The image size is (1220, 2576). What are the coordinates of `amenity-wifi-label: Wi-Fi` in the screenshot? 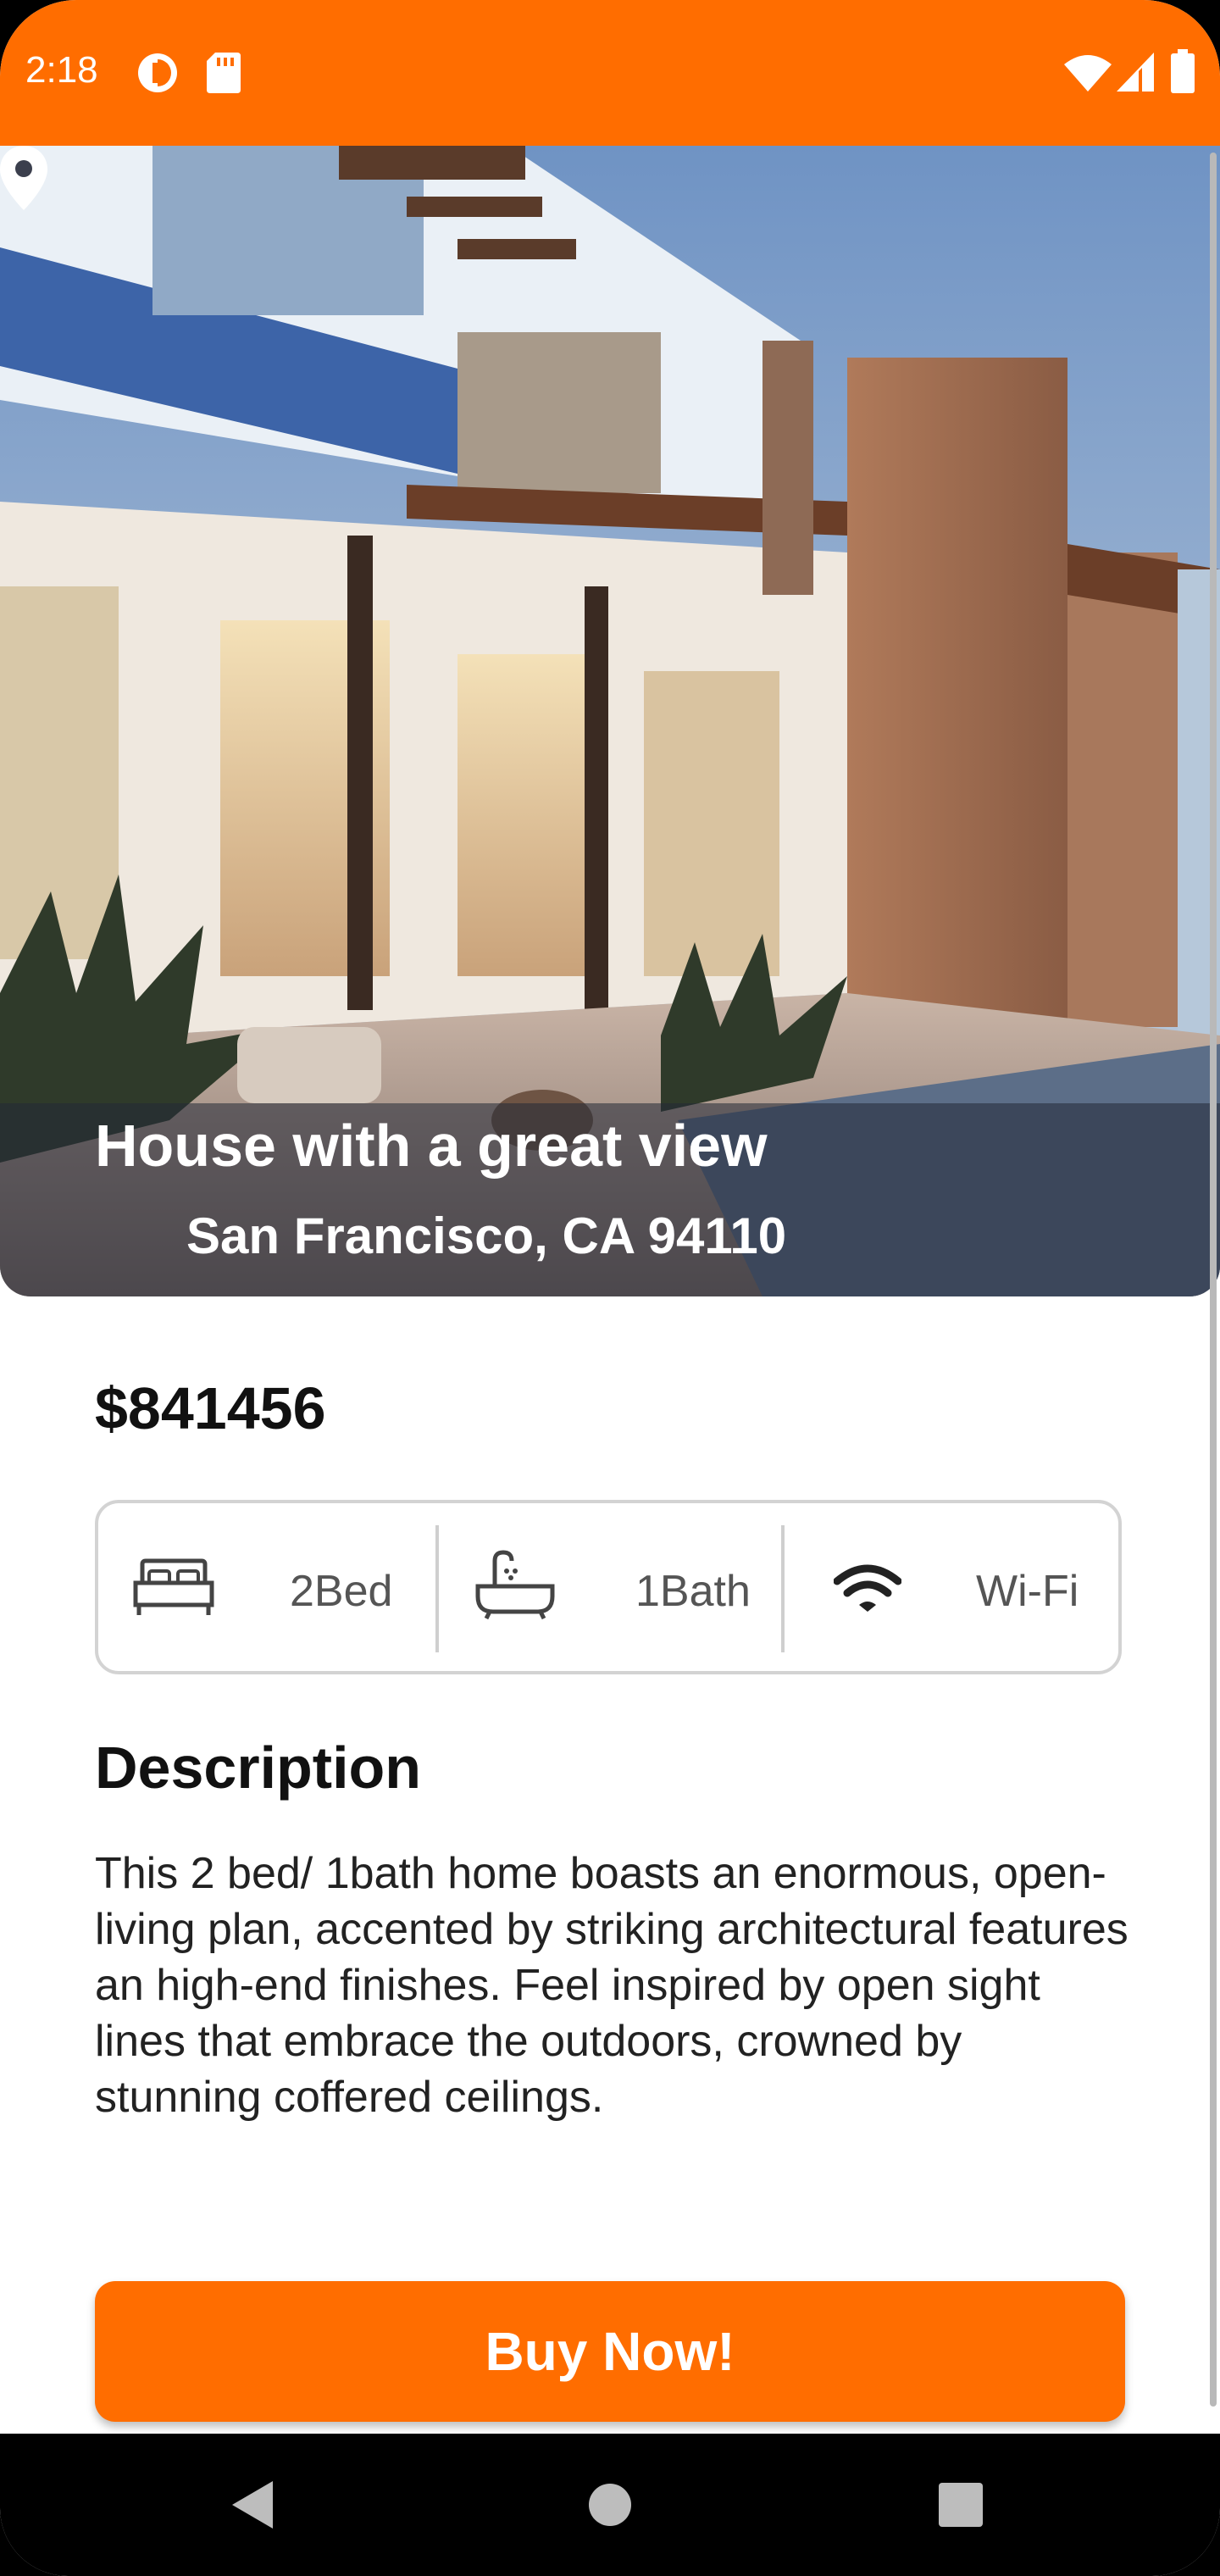 It's located at (1027, 1591).